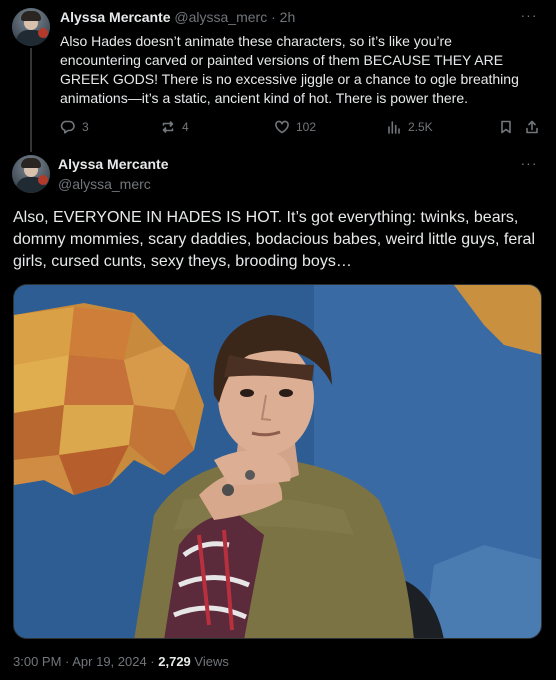 The image size is (556, 680). What do you see at coordinates (306, 127) in the screenshot?
I see `like-count: 102` at bounding box center [306, 127].